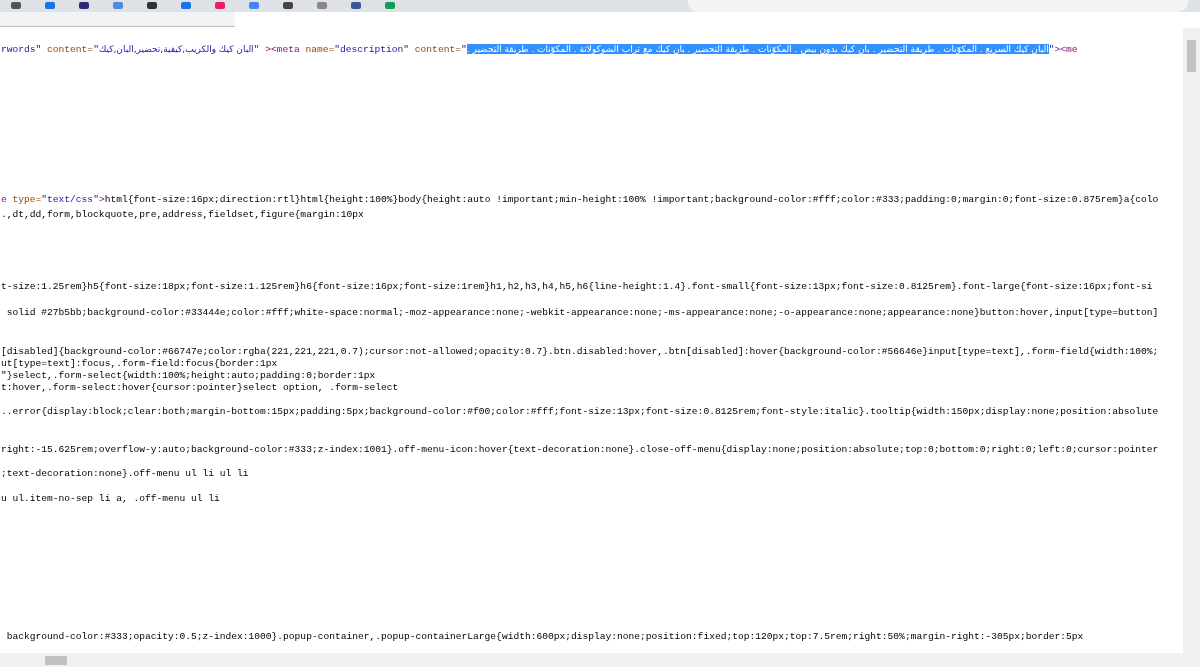  I want to click on source-code: [disabled]{background-color:#66747e;color:rgba(221,221,221,0.7);cursor:not-allowed;opacity:0.7}.btn.disabled:hover,.btn[disabled]:hover{background-color:#56646e}input[type=text],.form-field{width:100%;, so click(580, 351).